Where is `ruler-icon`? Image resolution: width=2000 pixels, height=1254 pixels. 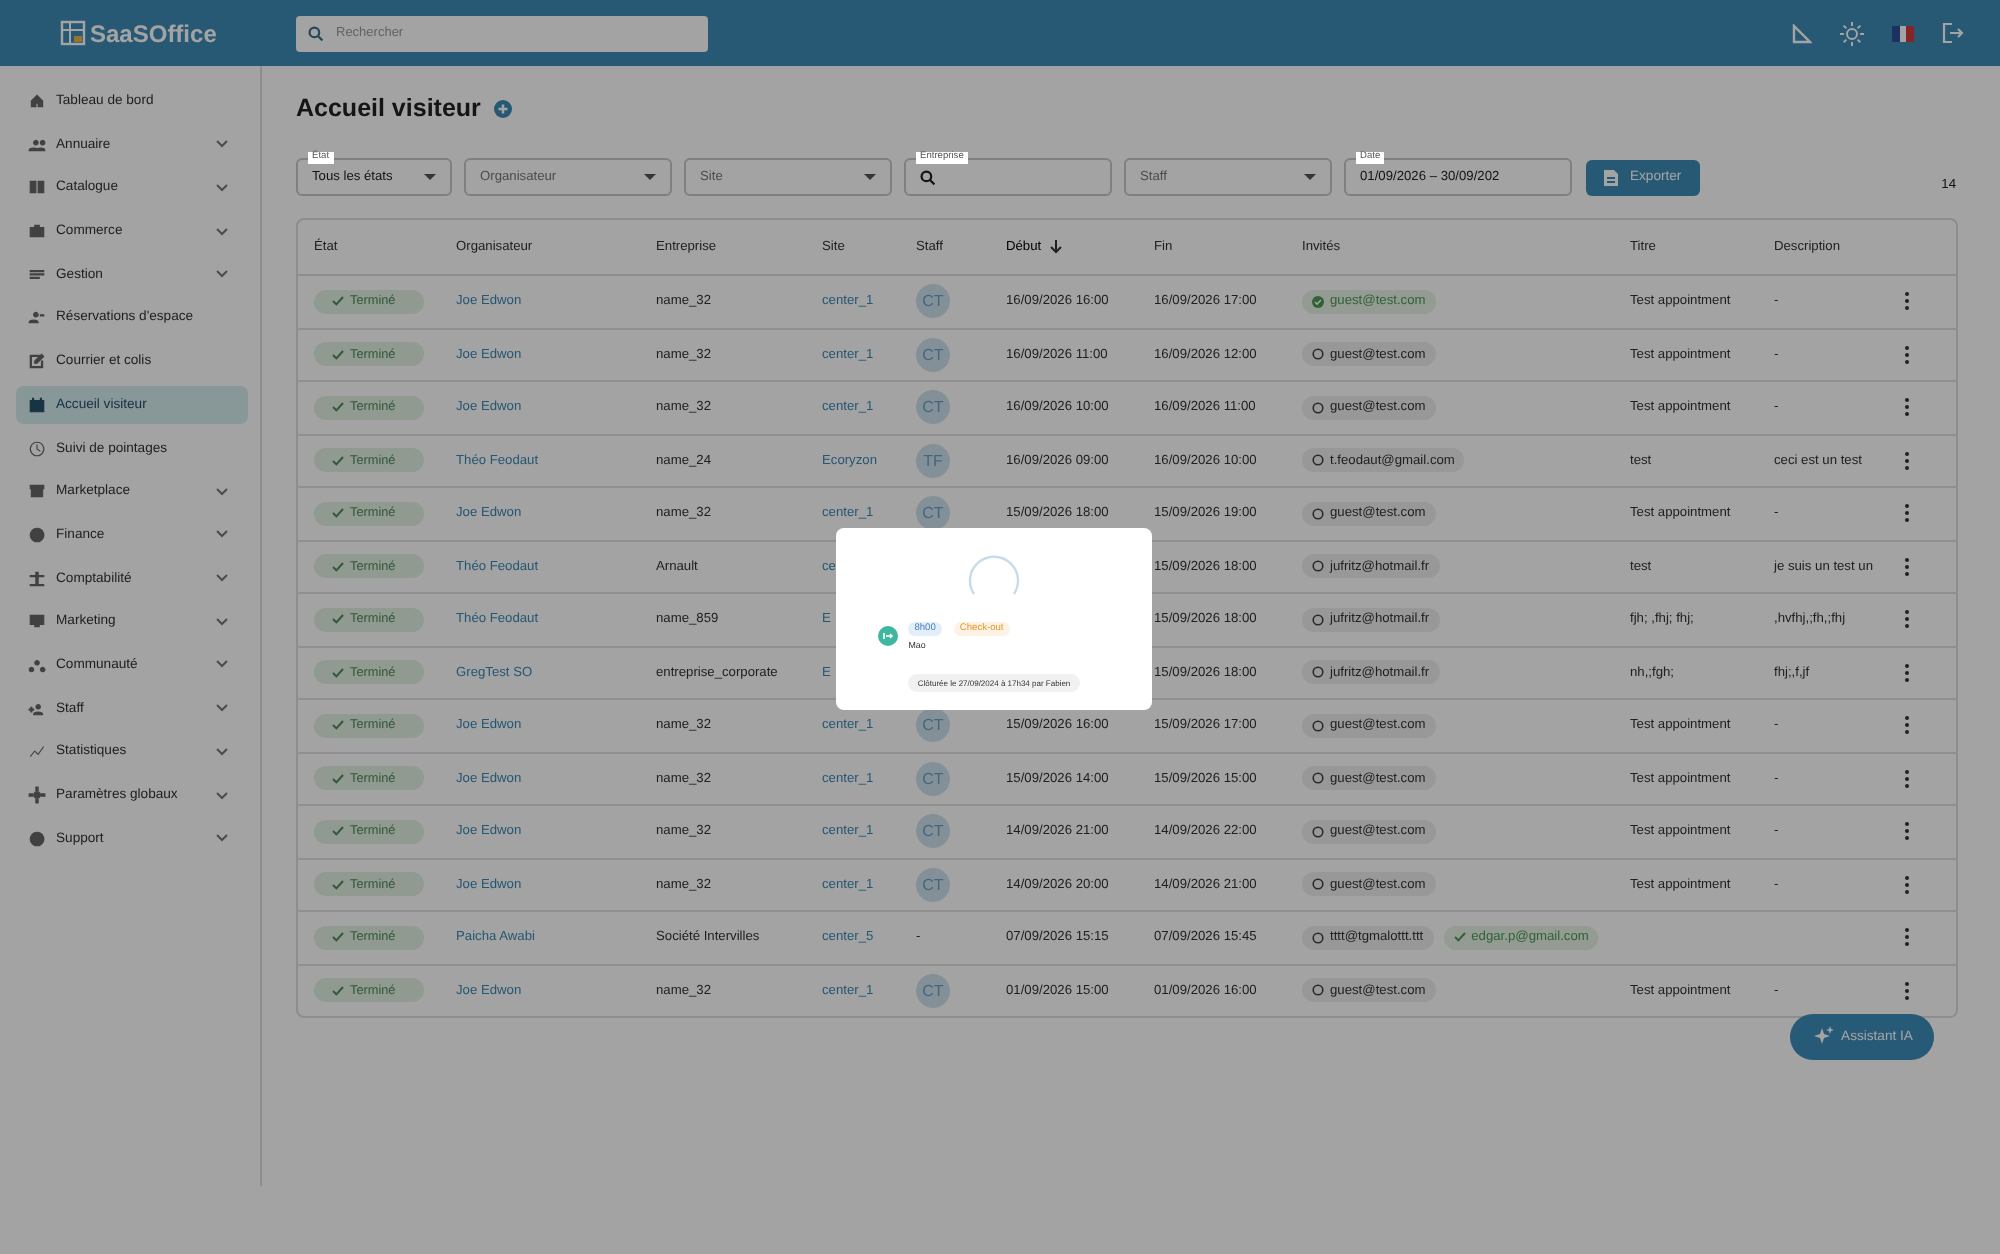
ruler-icon is located at coordinates (1802, 33).